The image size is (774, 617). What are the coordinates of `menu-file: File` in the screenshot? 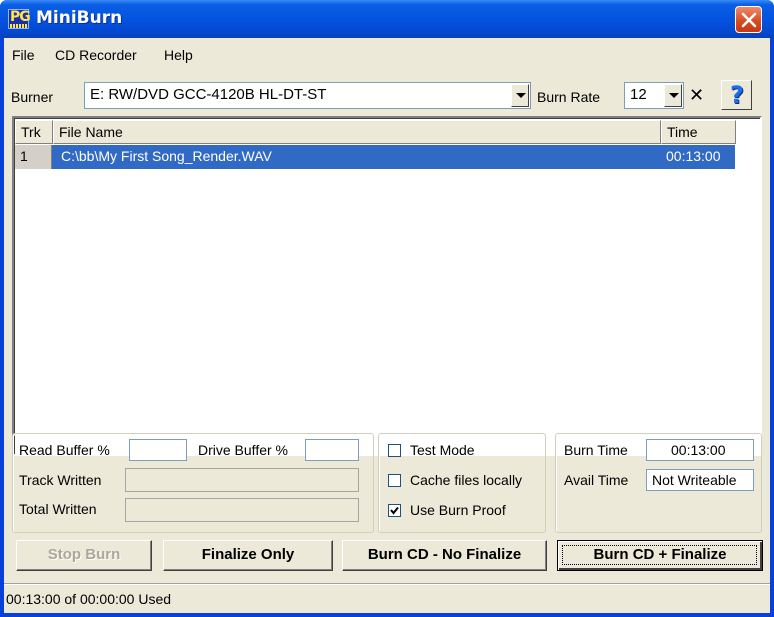 It's located at (23, 55).